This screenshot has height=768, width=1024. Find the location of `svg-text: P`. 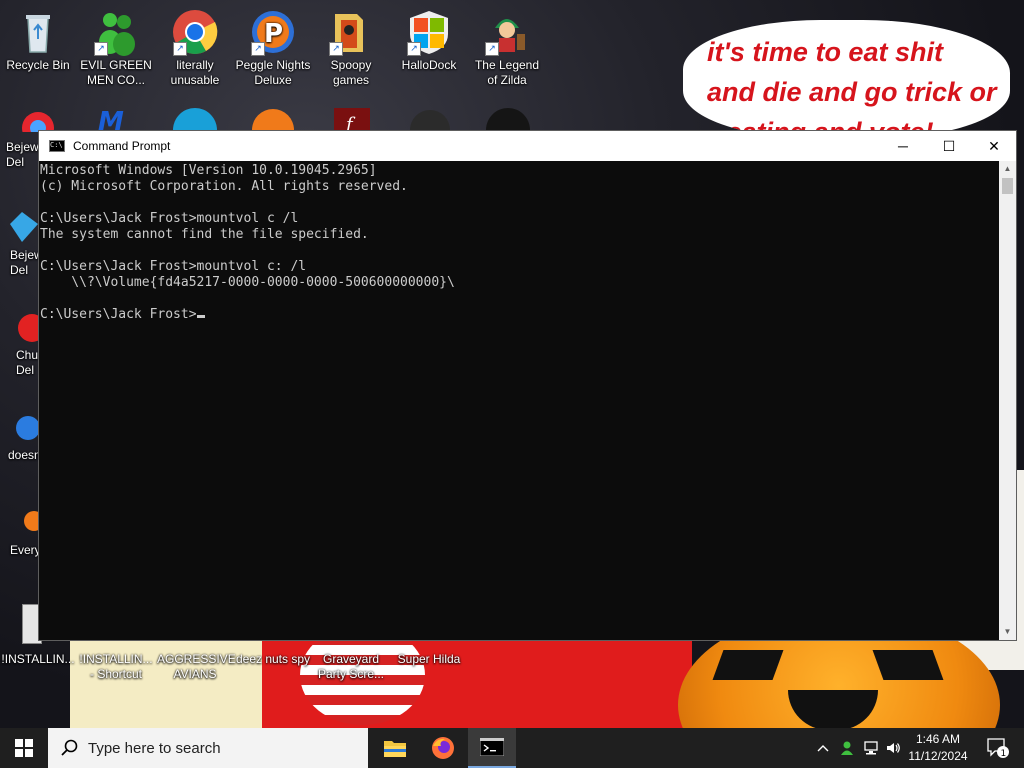

svg-text: P is located at coordinates (273, 34).